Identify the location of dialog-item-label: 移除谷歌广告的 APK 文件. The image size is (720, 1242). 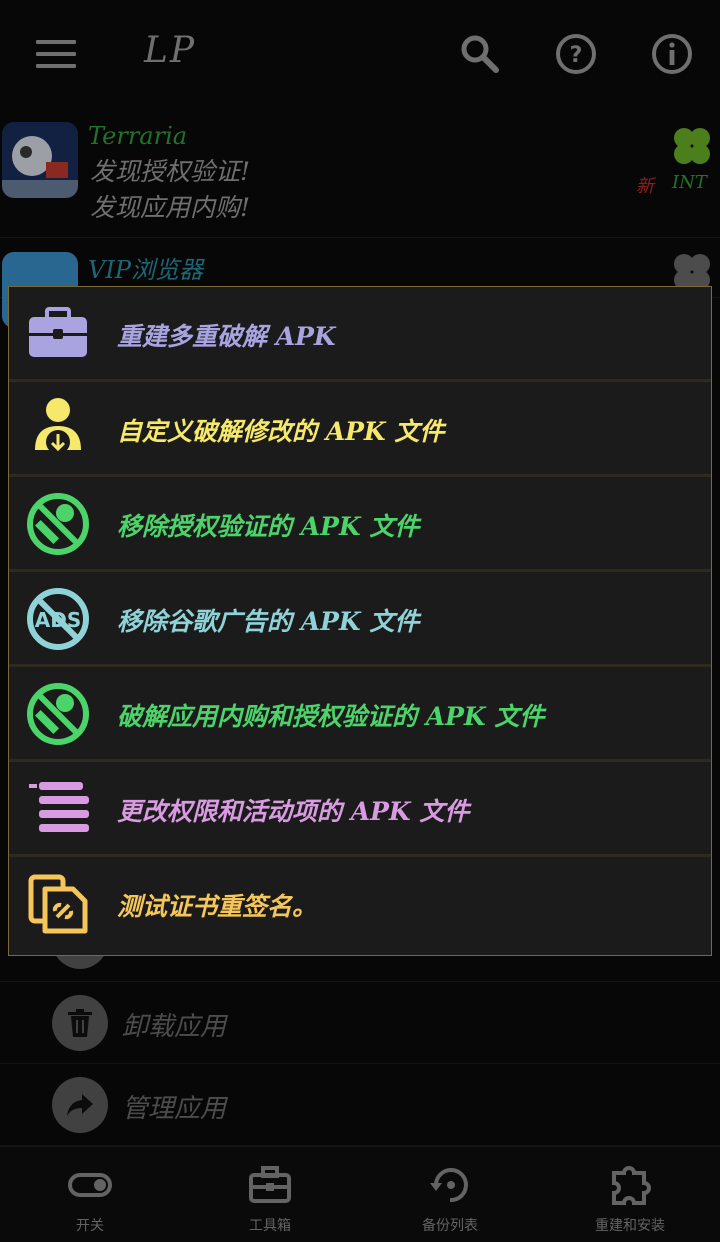
(268, 621).